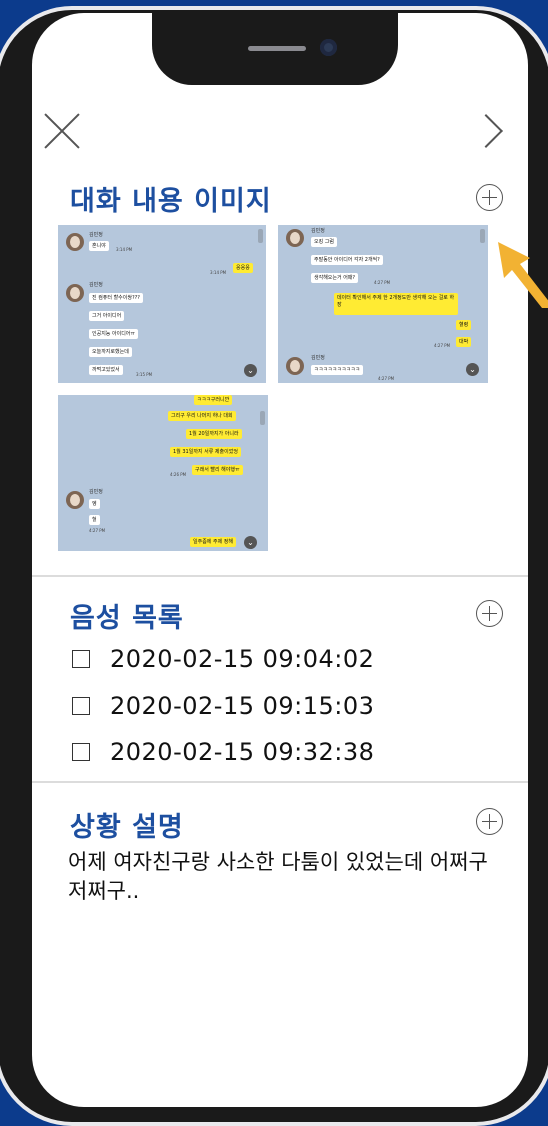 This screenshot has height=1126, width=548. What do you see at coordinates (464, 325) in the screenshot?
I see `chat-bubble: 혈령` at bounding box center [464, 325].